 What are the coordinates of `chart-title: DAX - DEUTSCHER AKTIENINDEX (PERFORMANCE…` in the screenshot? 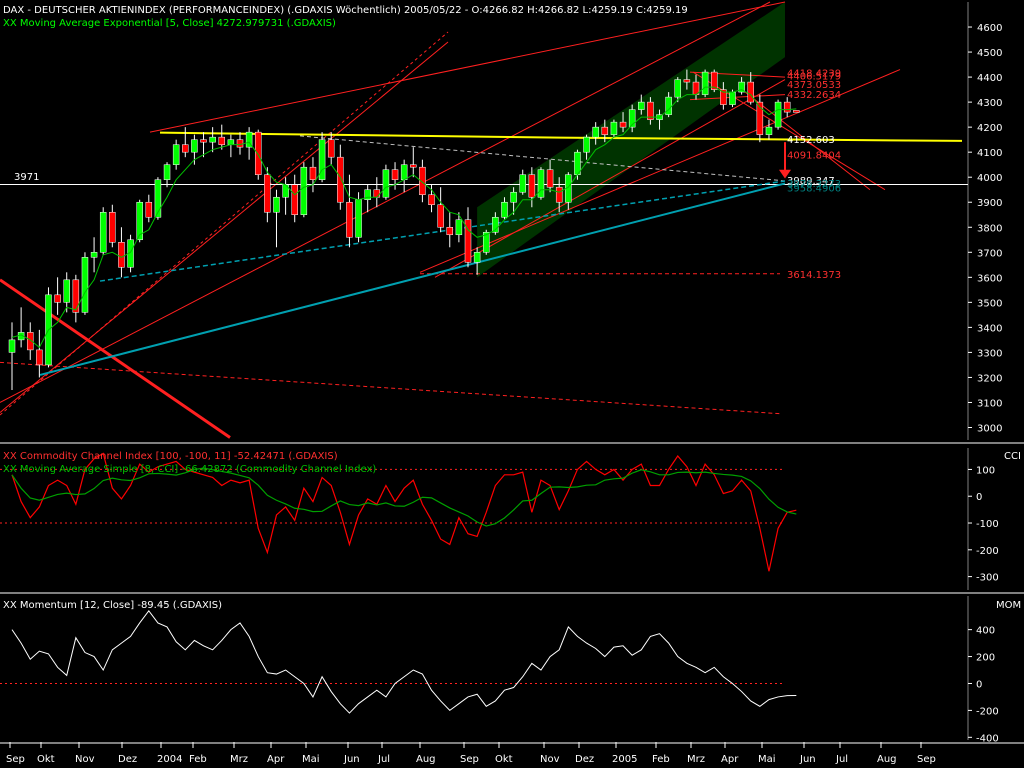 It's located at (345, 10).